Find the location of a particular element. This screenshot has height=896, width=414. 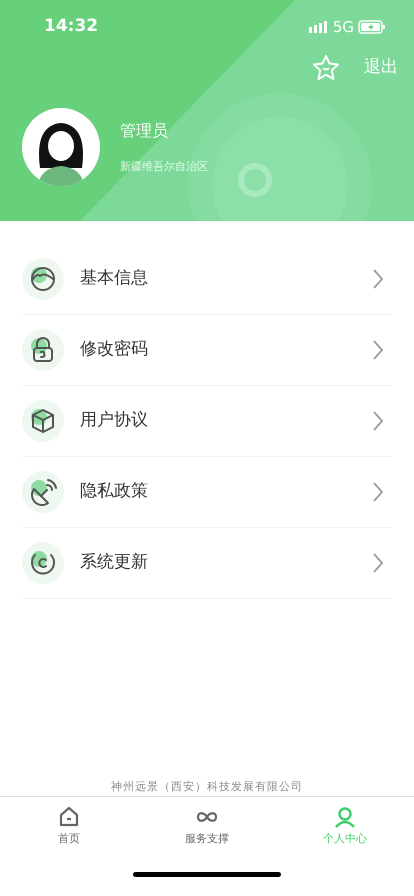

tab: 服务支撑 is located at coordinates (207, 826).